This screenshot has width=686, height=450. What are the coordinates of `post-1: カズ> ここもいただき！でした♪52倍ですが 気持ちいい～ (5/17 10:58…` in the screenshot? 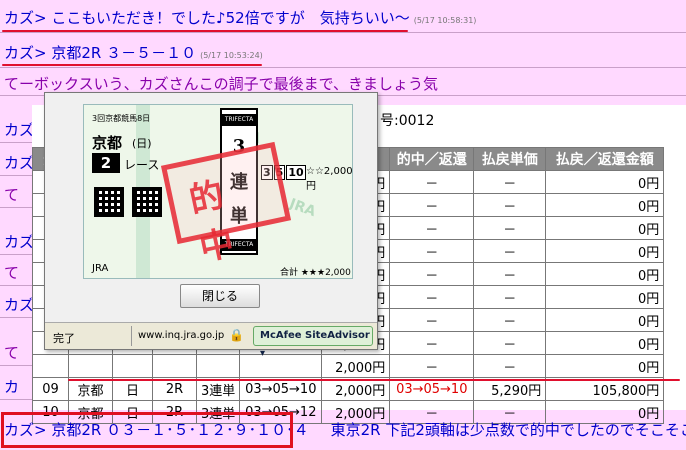 It's located at (343, 18).